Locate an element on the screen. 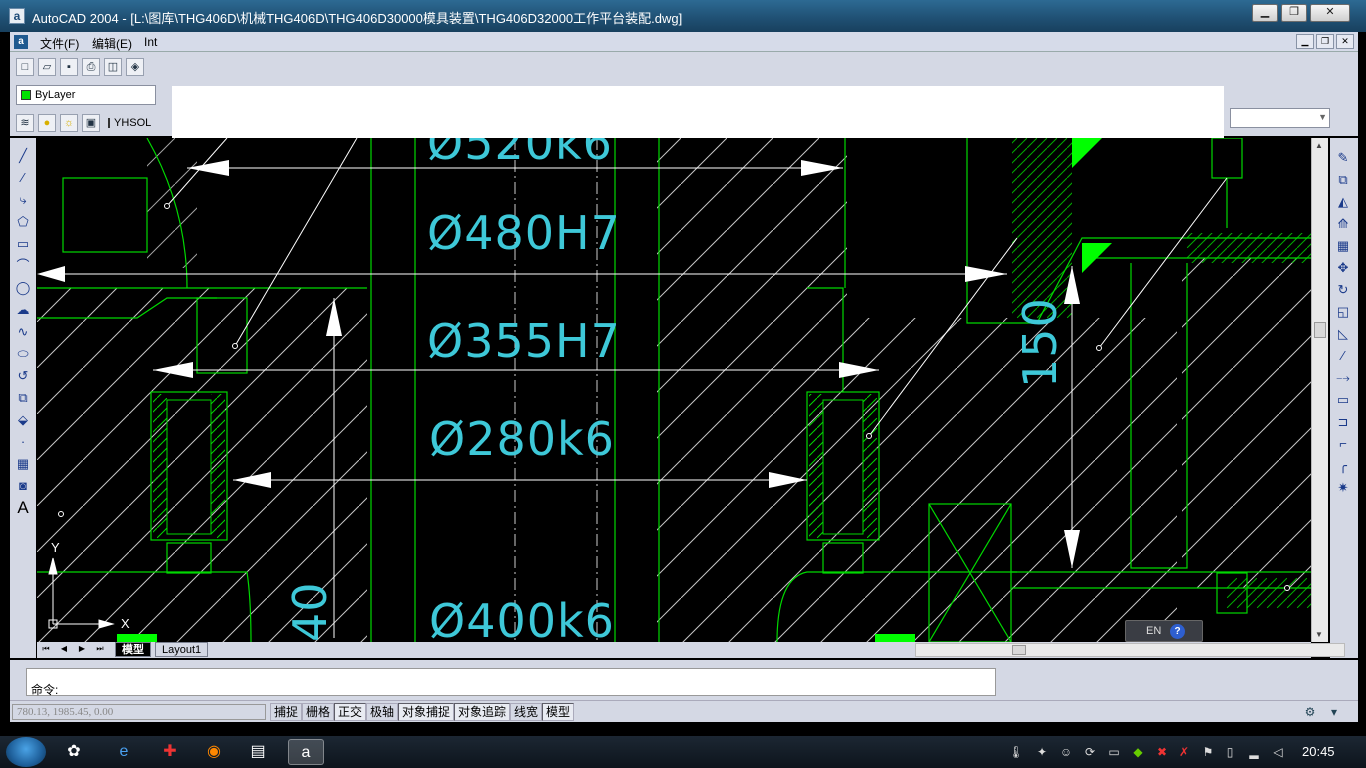  otrack-toggle: 对象追踪 is located at coordinates (482, 712).